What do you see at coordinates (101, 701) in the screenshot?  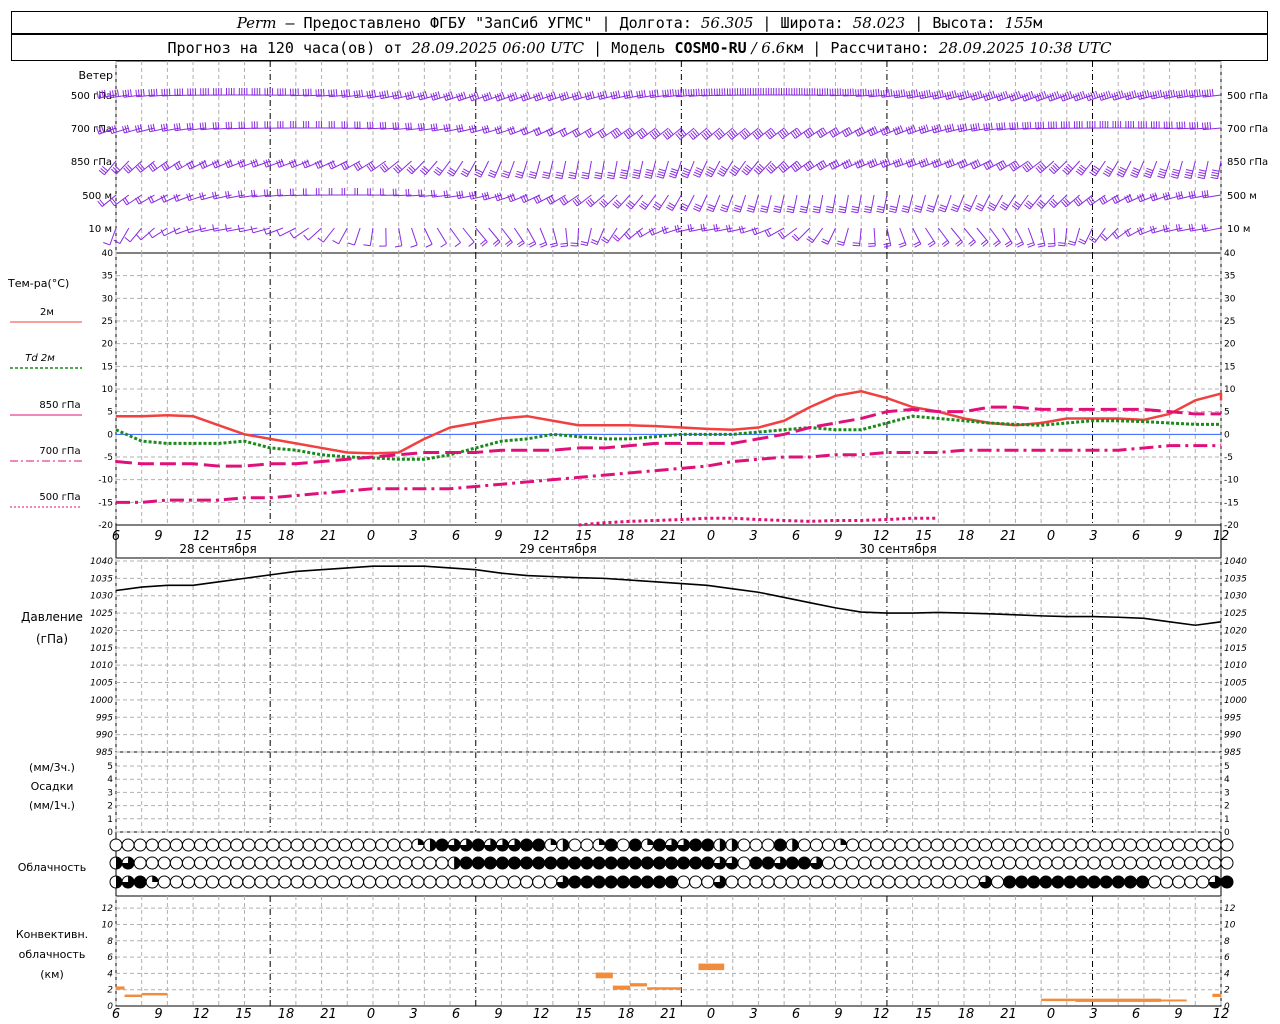 I see `pressure-tick: 1000` at bounding box center [101, 701].